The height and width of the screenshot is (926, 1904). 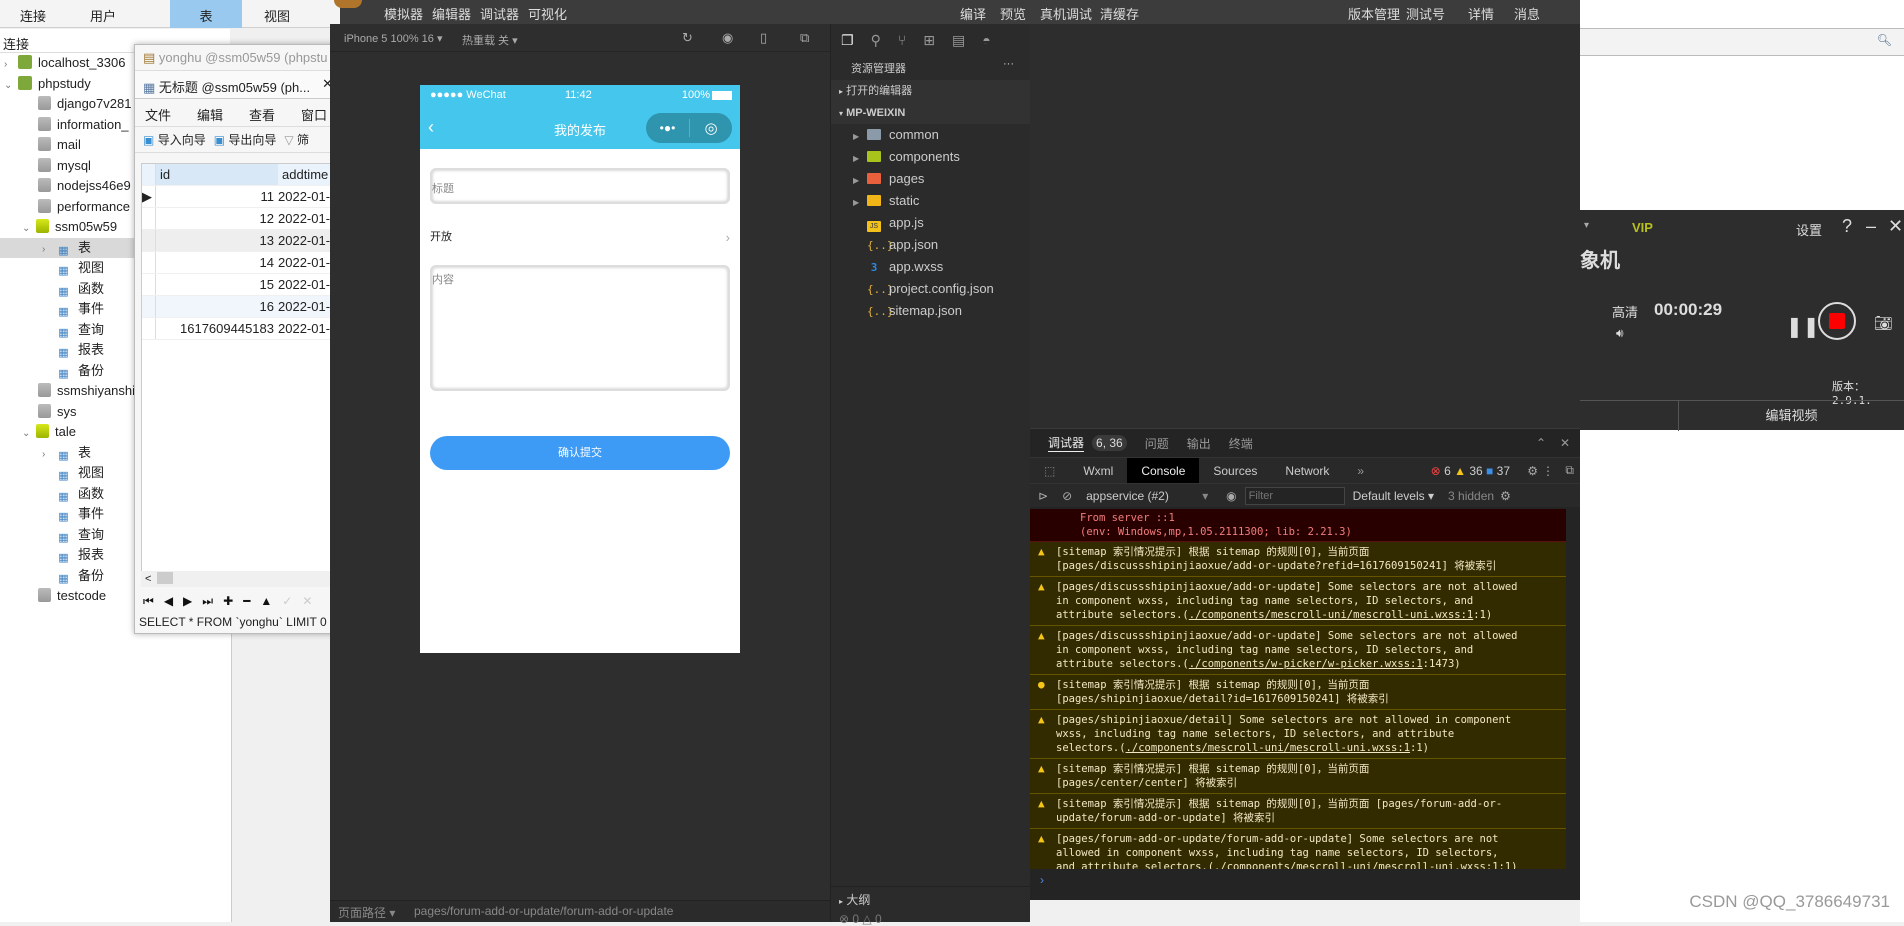 I want to click on folder-item: ▶ static, so click(x=930, y=201).